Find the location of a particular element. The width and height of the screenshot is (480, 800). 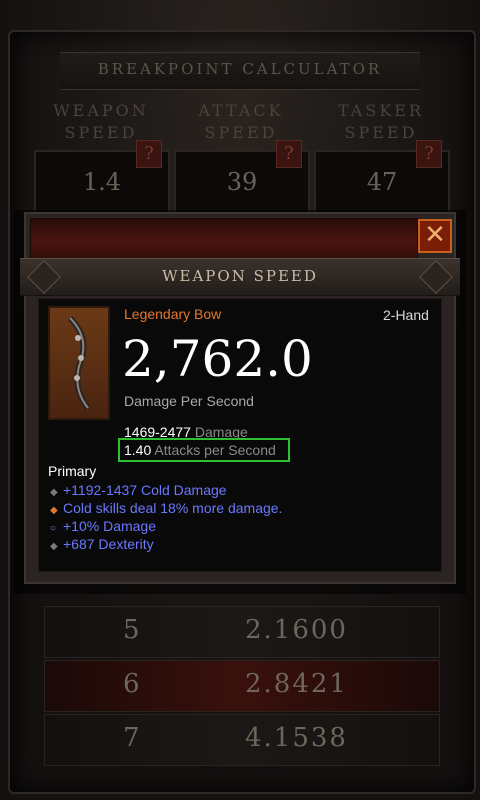

breakpoint-row: 7 4.1538 is located at coordinates (242, 740).